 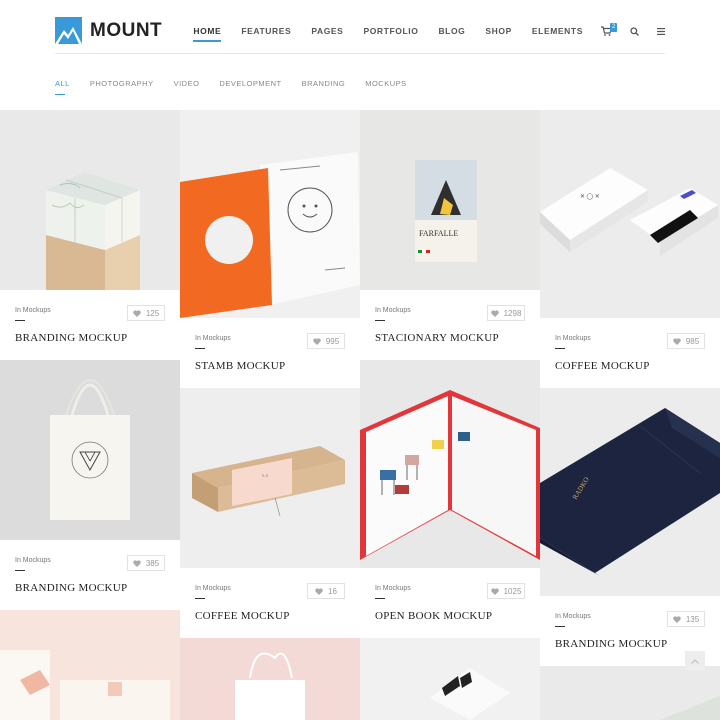 I want to click on like-button: 135, so click(x=686, y=619).